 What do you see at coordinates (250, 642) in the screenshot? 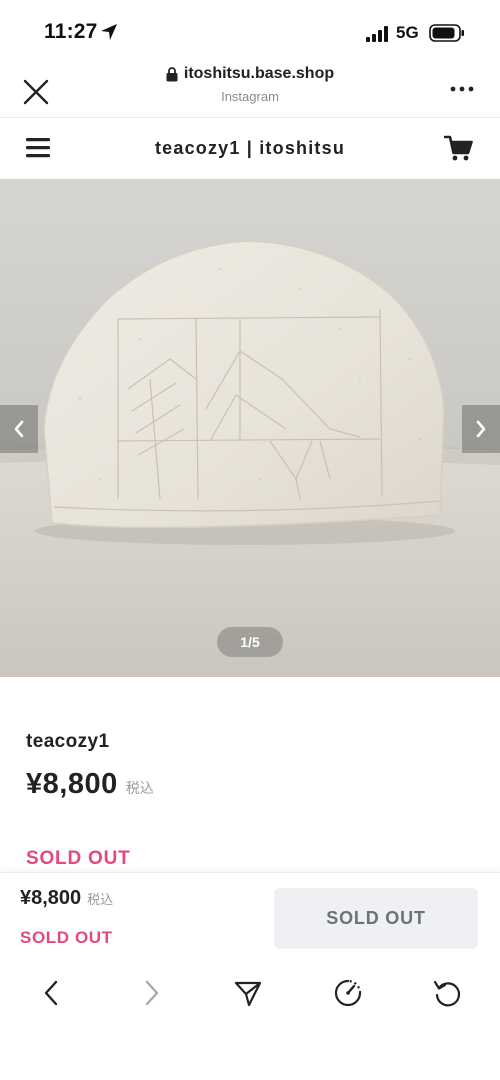
I see `image-counter: 1/5` at bounding box center [250, 642].